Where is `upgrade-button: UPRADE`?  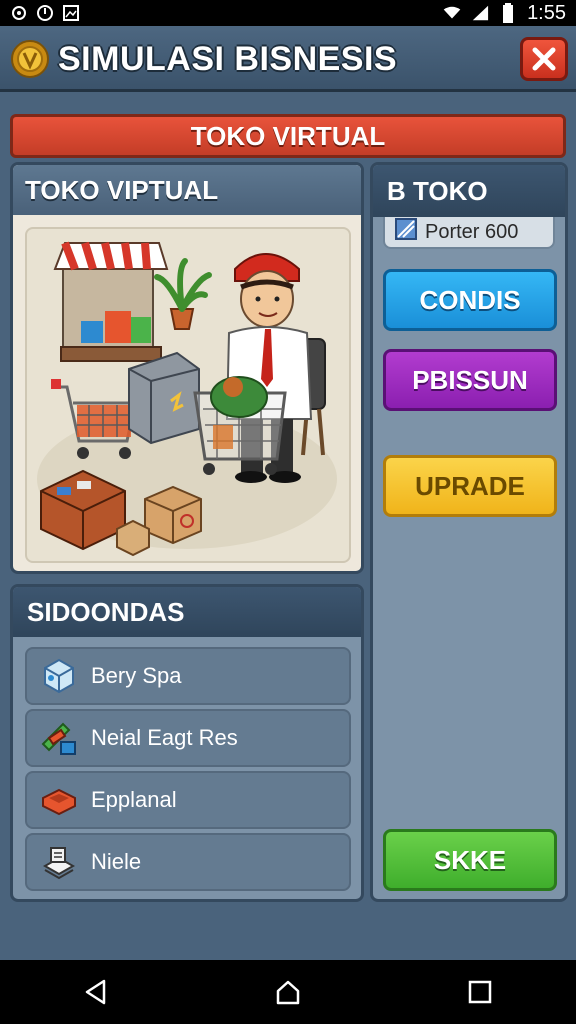 upgrade-button: UPRADE is located at coordinates (470, 486).